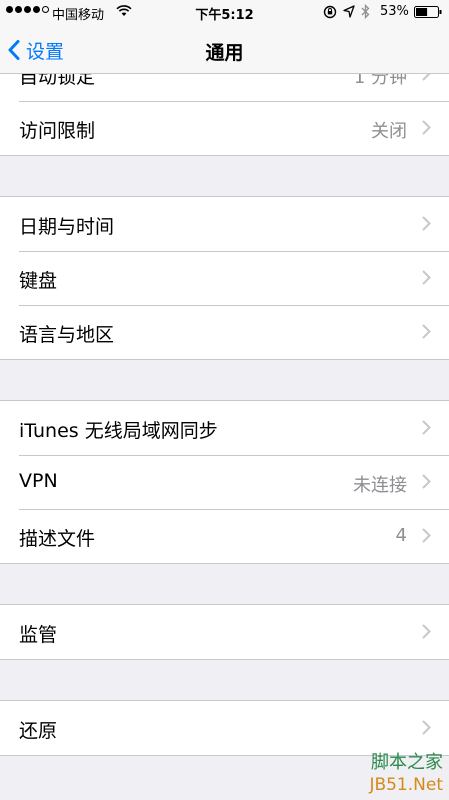 Image resolution: width=449 pixels, height=800 pixels. I want to click on row-label: 描述文件, so click(57, 539).